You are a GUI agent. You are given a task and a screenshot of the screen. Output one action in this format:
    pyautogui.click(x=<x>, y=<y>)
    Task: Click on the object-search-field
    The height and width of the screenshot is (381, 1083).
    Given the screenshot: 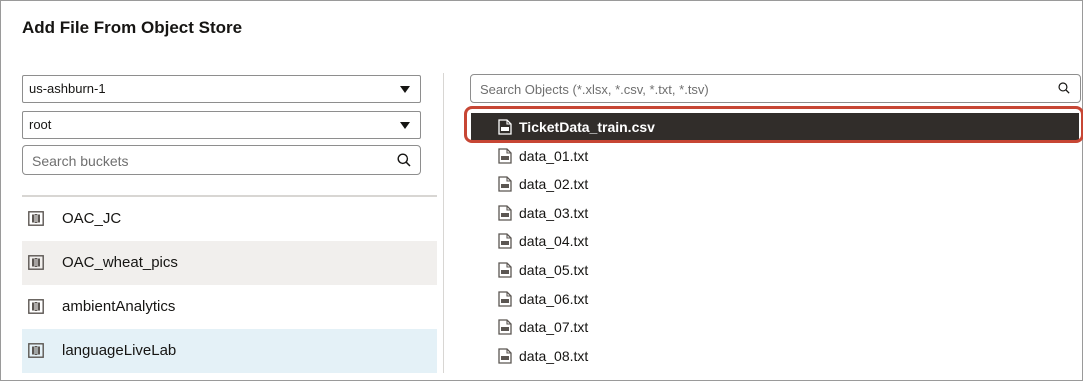 What is the action you would take?
    pyautogui.click(x=775, y=88)
    